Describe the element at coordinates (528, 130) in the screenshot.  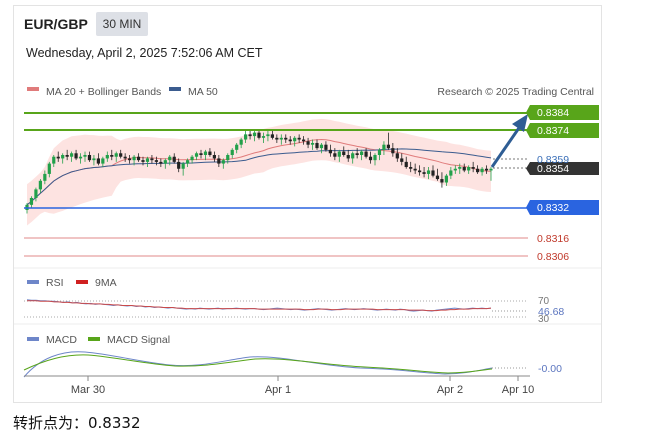
I see `resistance-1-tag-pointer` at that location.